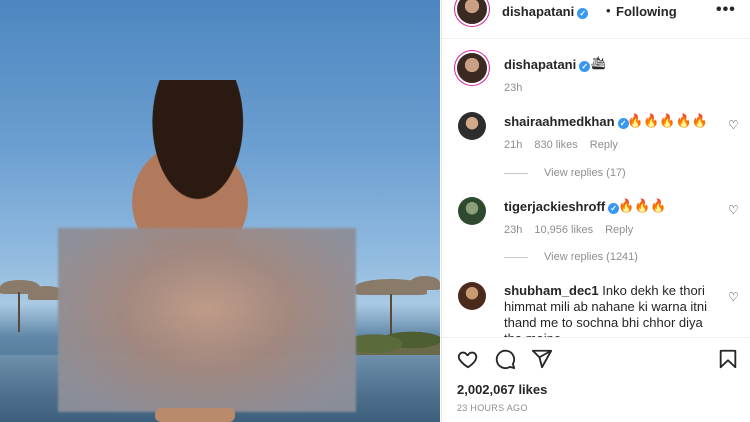 The image size is (750, 422). Describe the element at coordinates (472, 296) in the screenshot. I see `commenter-avatar` at that location.